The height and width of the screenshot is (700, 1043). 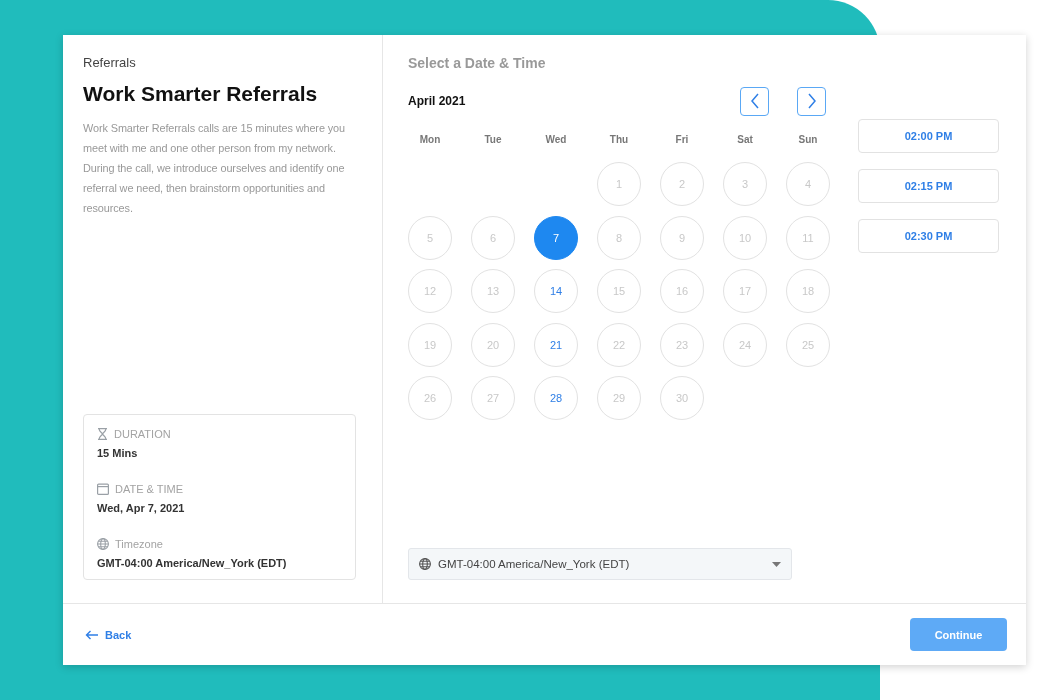 What do you see at coordinates (928, 136) in the screenshot?
I see `time-slot-button: 02:00 PM` at bounding box center [928, 136].